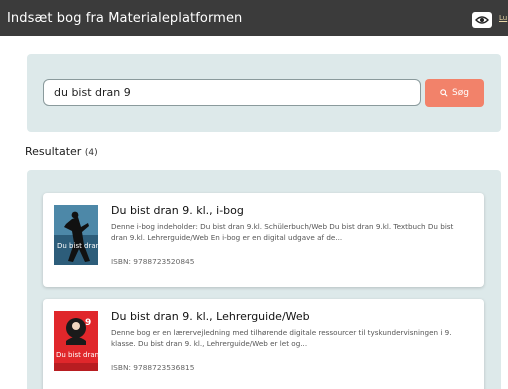 This screenshot has width=508, height=389. I want to click on eye-icon, so click(482, 20).